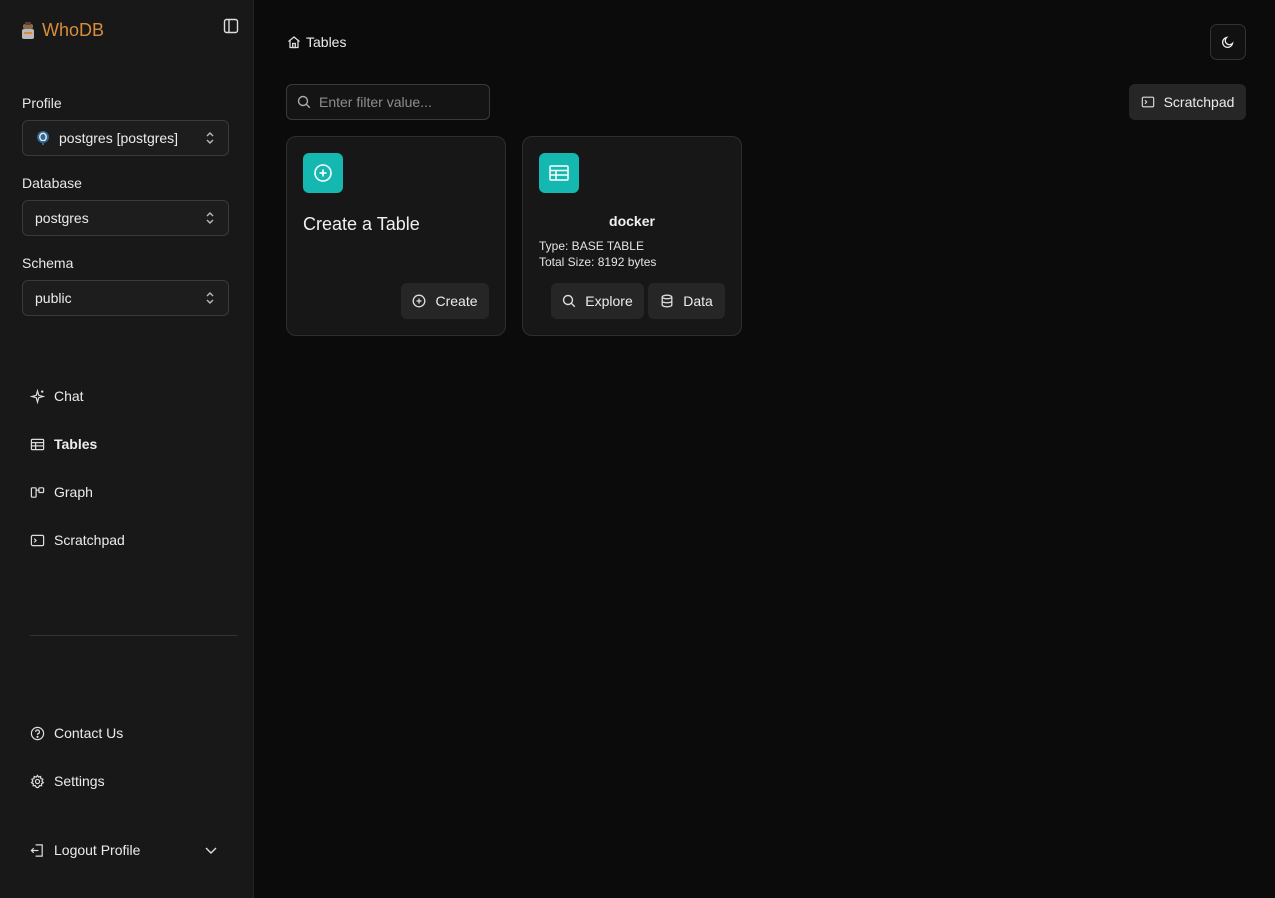 Image resolution: width=1275 pixels, height=898 pixels. Describe the element at coordinates (119, 138) in the screenshot. I see `profile-value: postgres [postgres]` at that location.